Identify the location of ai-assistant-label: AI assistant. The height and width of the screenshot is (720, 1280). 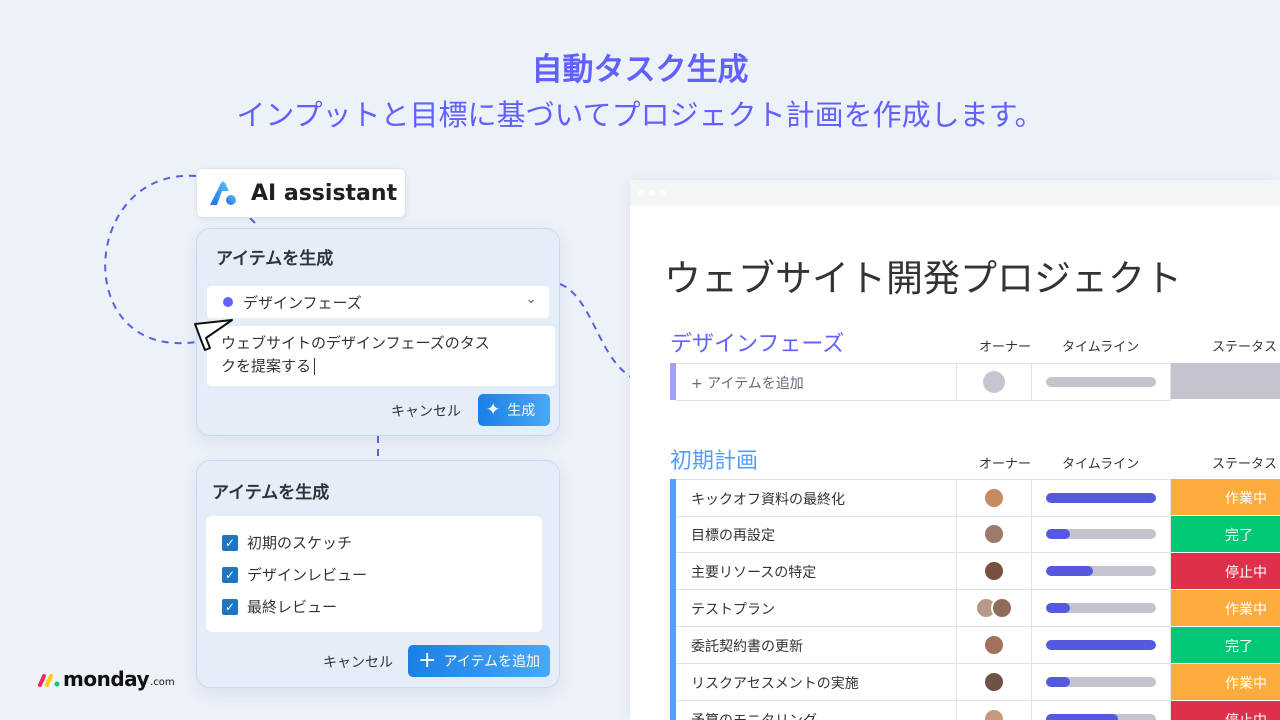
(324, 193).